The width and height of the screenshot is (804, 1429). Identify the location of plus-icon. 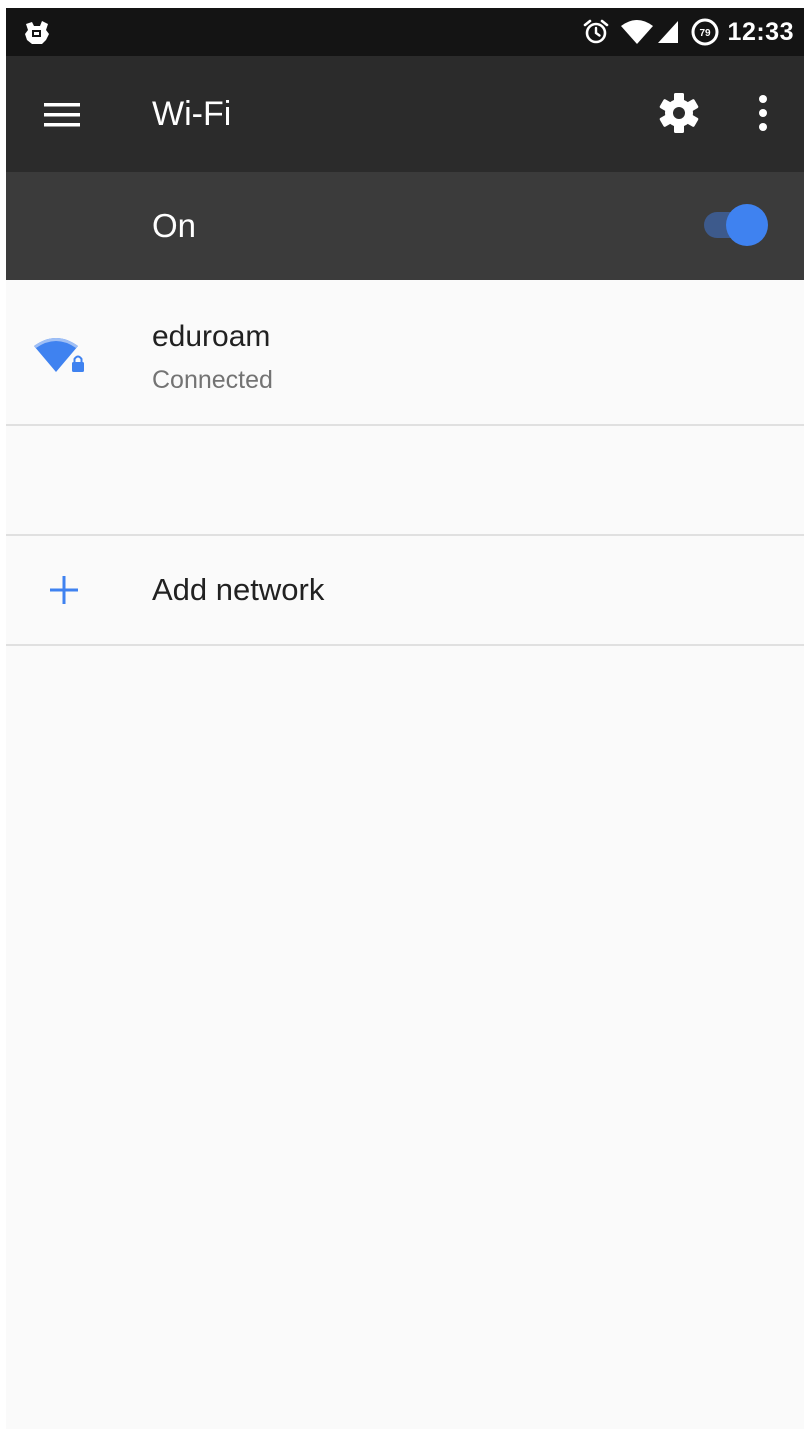
(64, 590).